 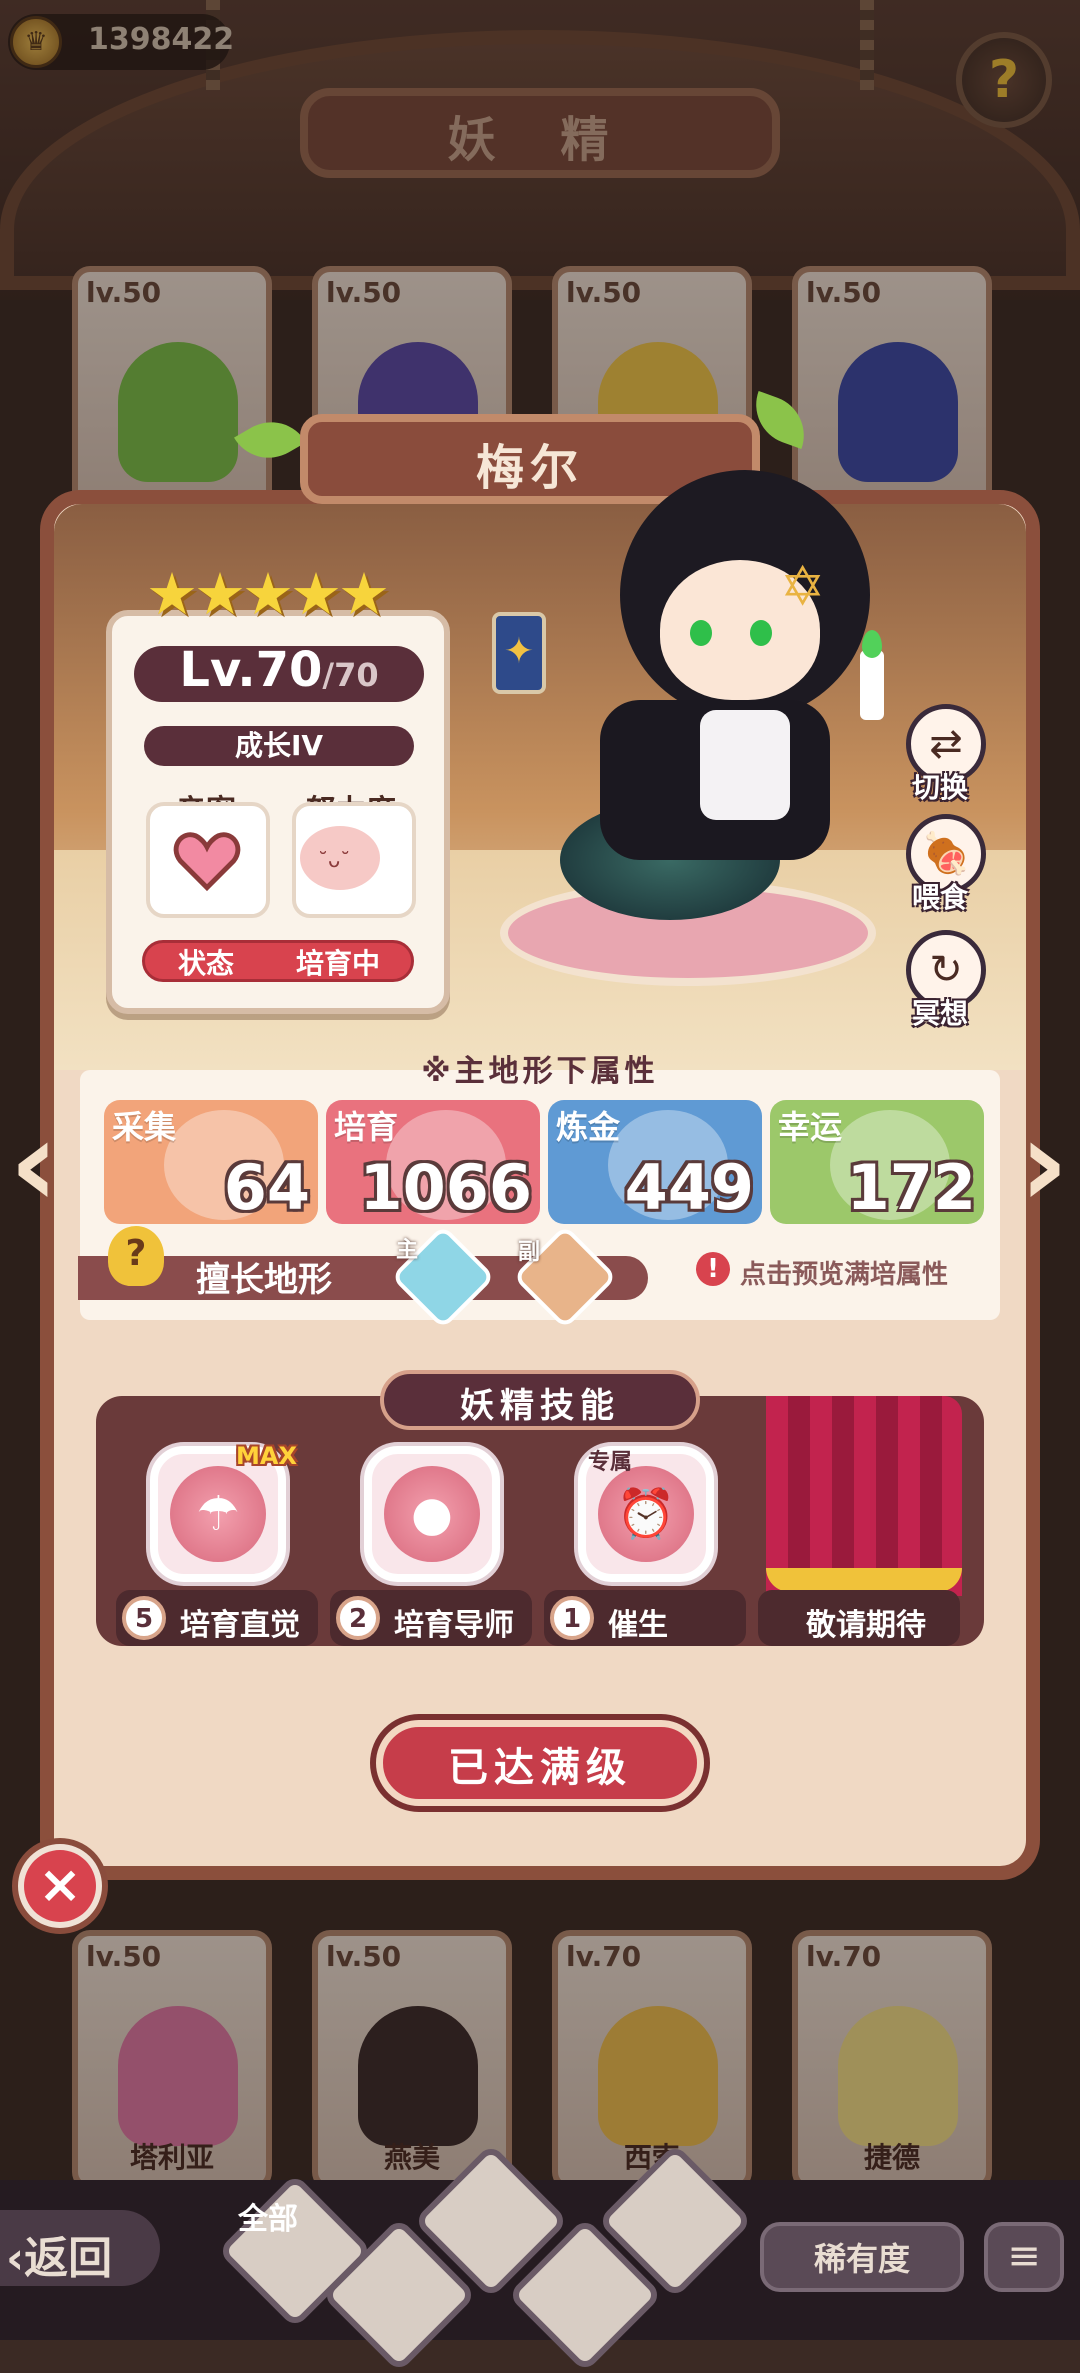 I want to click on stat-value: 64, so click(x=266, y=1187).